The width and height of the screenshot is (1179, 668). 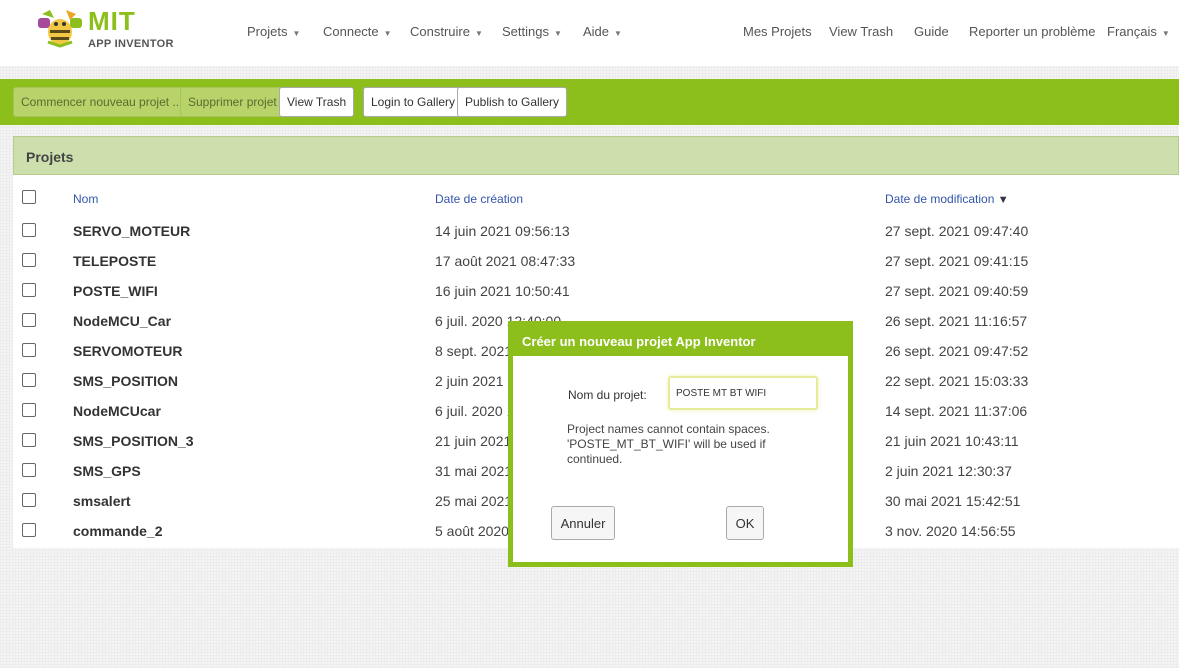 What do you see at coordinates (125, 381) in the screenshot?
I see `project-name: SMS_POSITION` at bounding box center [125, 381].